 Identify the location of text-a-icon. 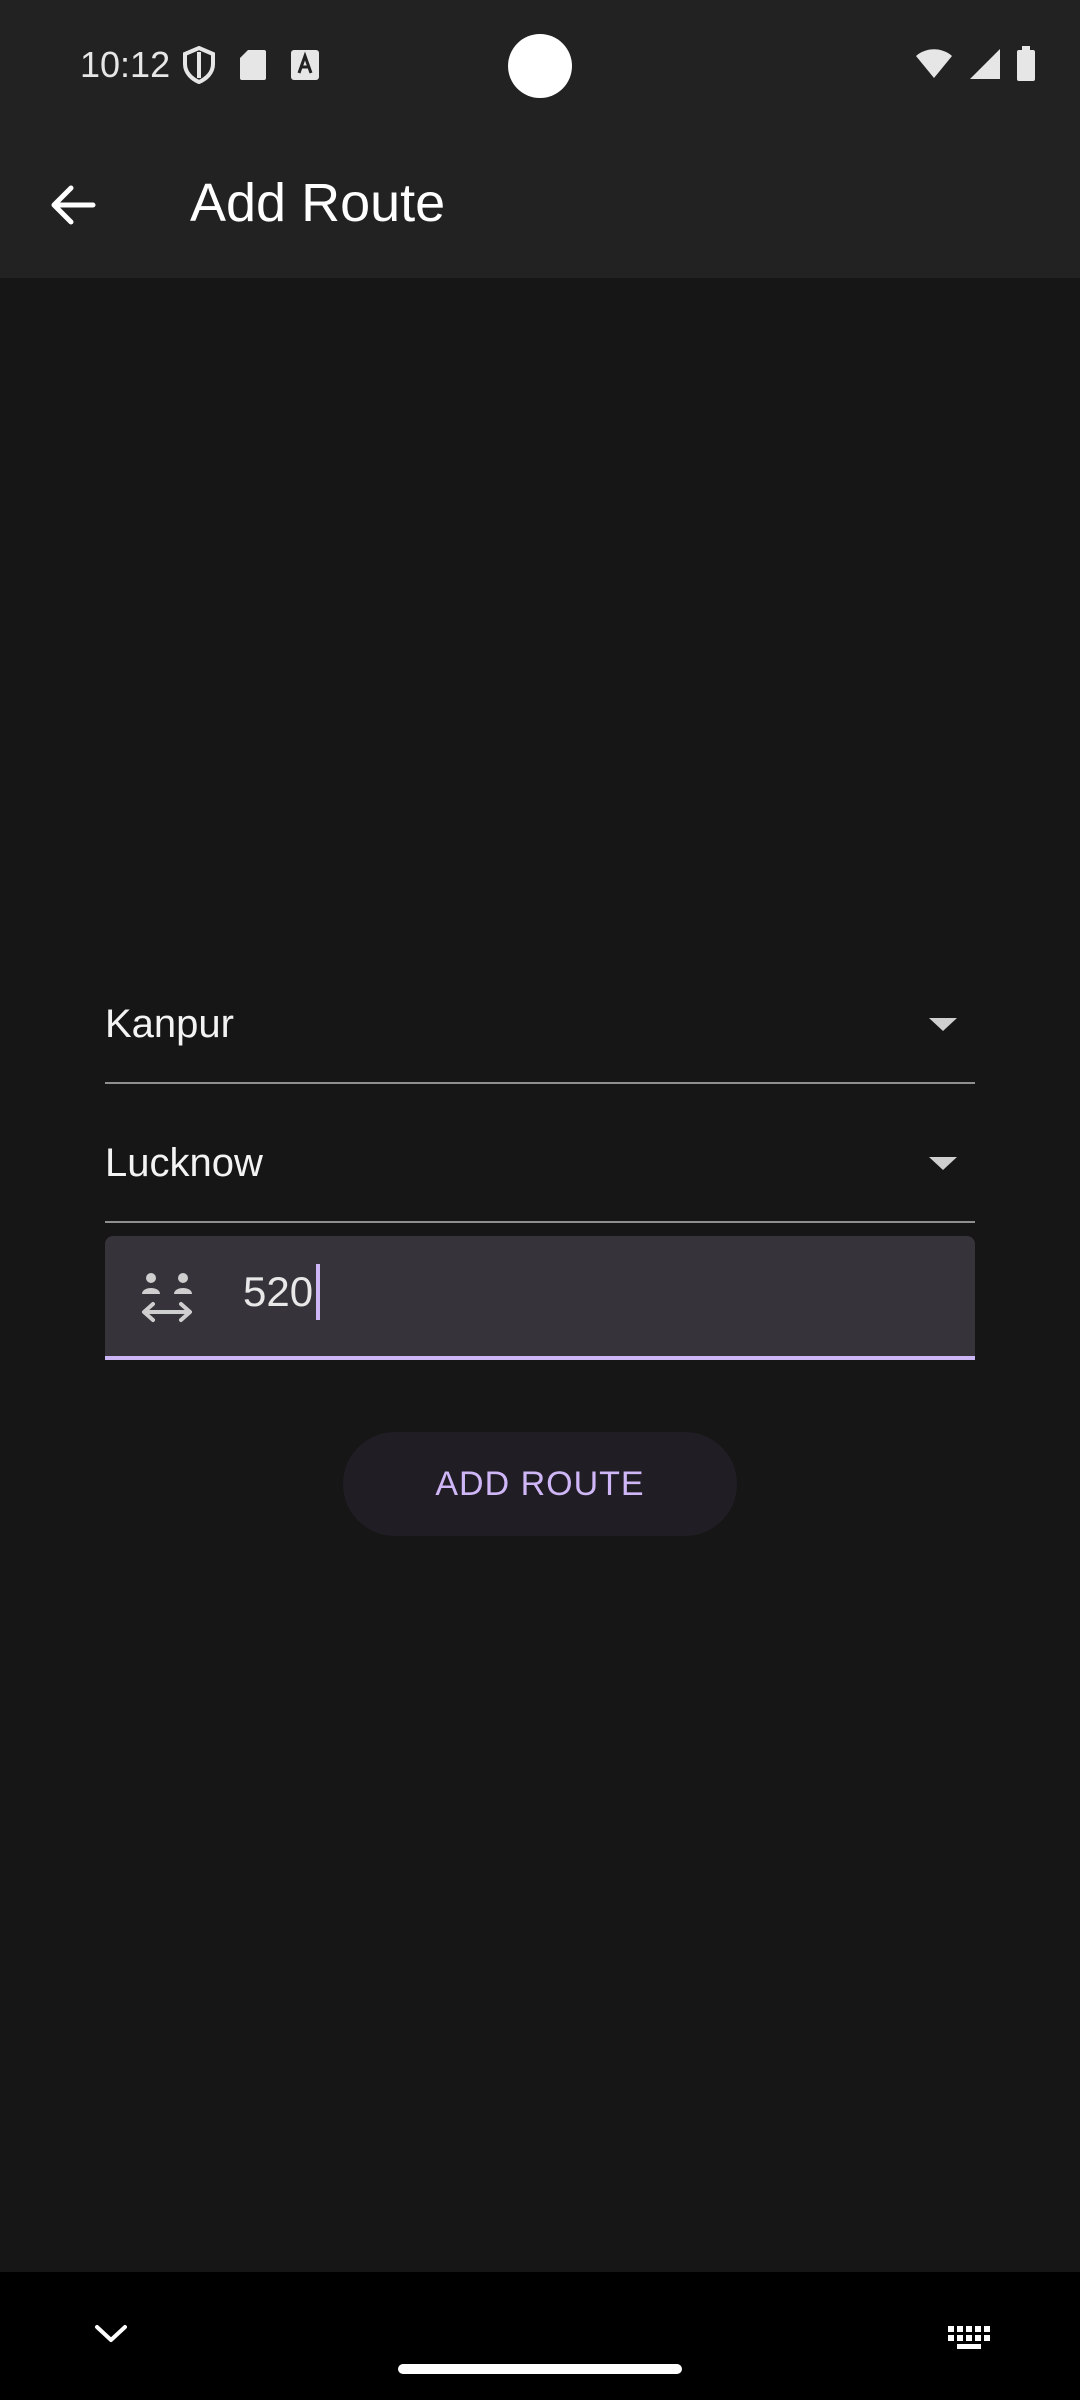
(305, 65).